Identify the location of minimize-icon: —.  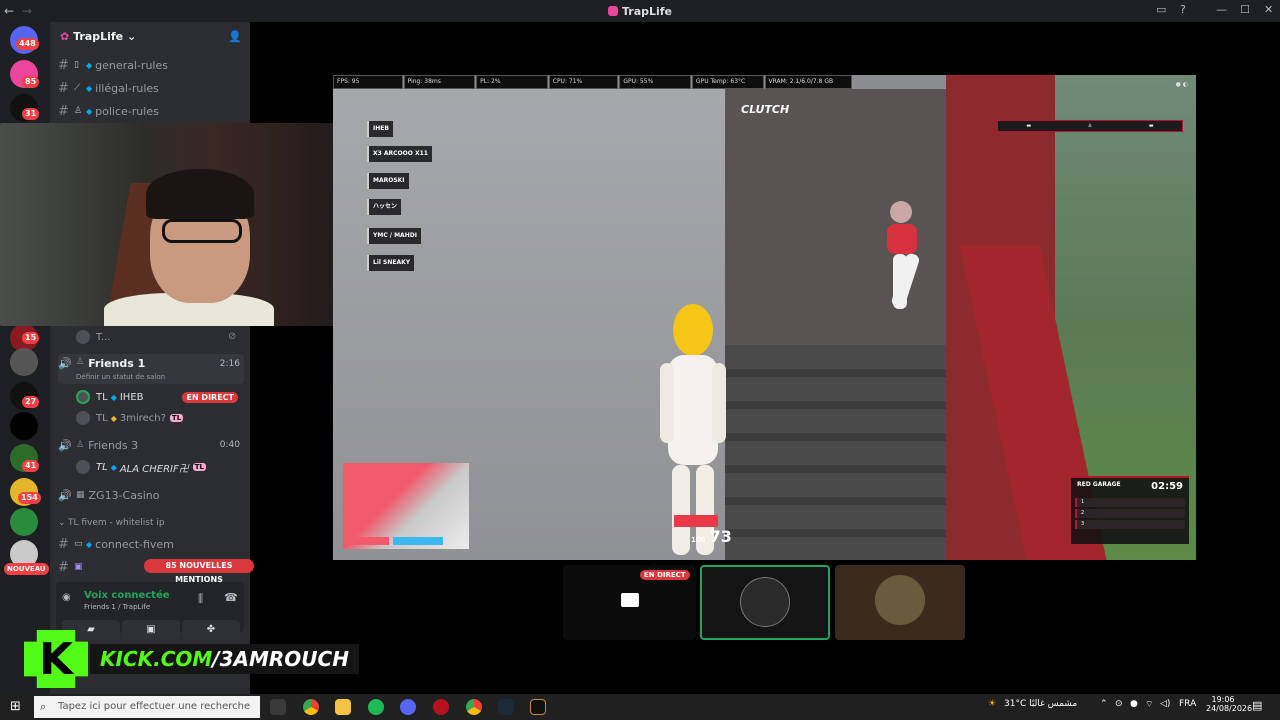
(1221, 9).